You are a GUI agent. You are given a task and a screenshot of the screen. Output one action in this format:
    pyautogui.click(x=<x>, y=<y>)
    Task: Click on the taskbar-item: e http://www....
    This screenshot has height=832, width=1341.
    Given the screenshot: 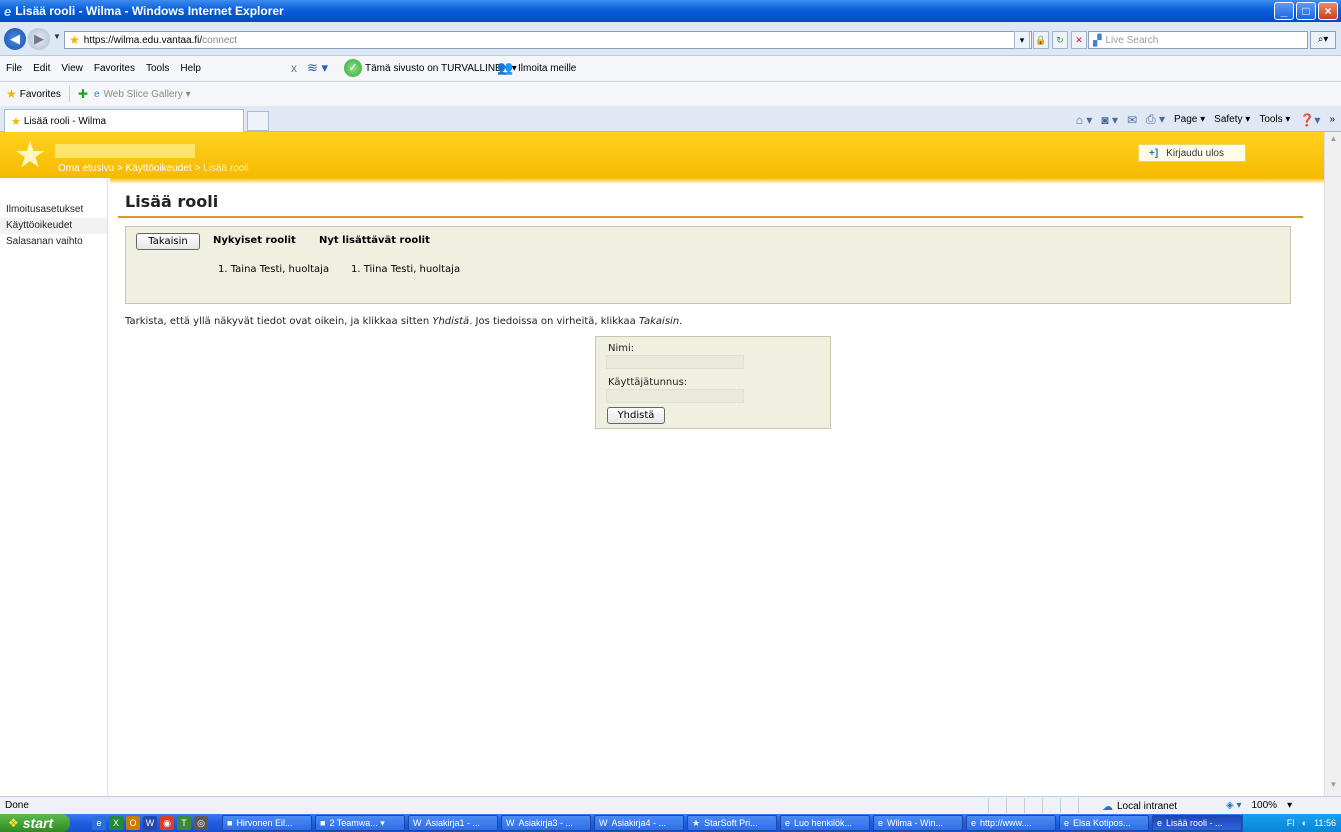 What is the action you would take?
    pyautogui.click(x=1011, y=823)
    